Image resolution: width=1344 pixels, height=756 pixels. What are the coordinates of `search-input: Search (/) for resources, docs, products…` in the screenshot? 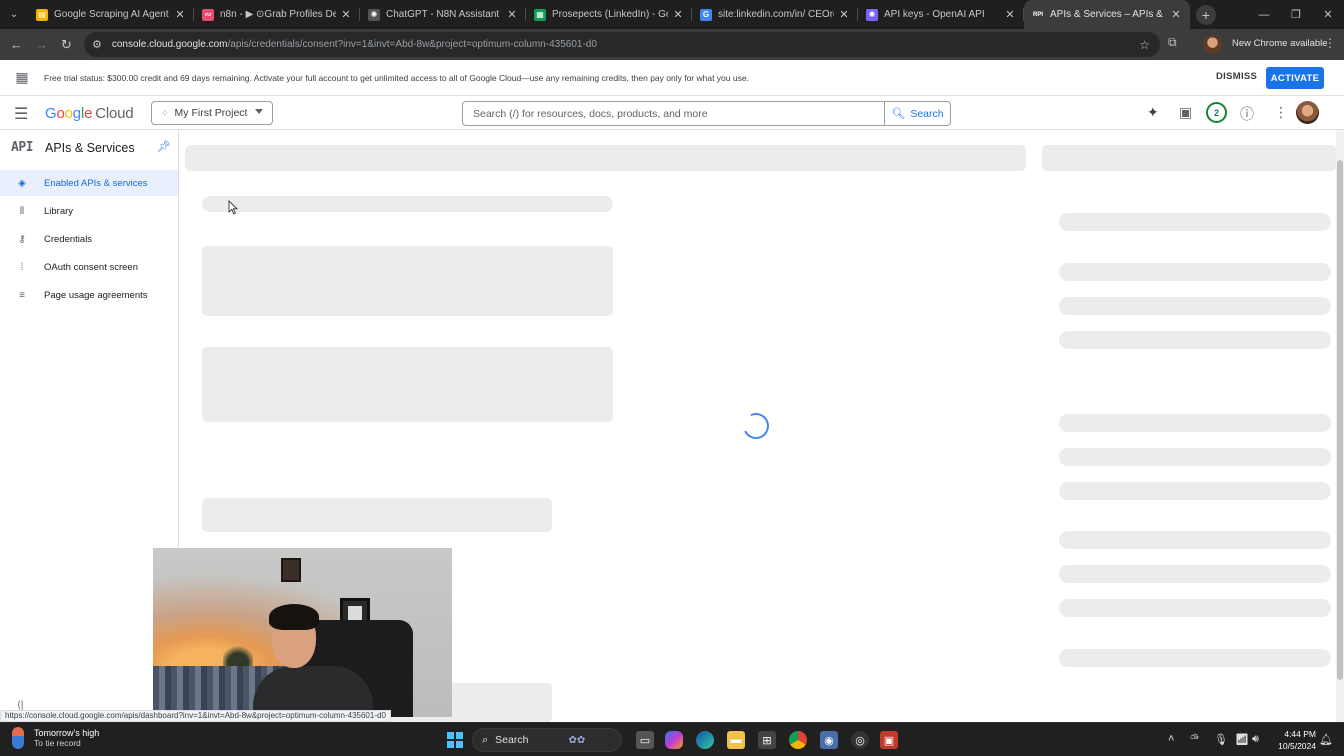 It's located at (673, 114).